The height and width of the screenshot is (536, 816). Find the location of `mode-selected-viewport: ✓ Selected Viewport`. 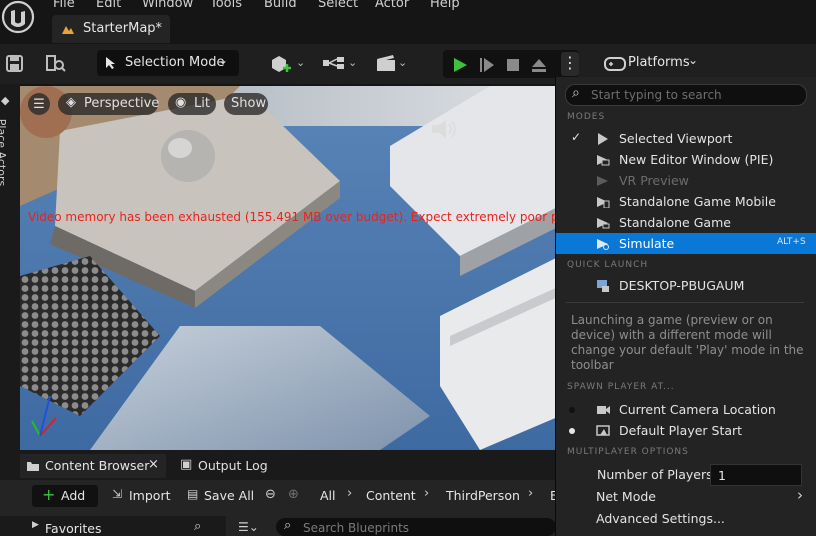

mode-selected-viewport: ✓ Selected Viewport is located at coordinates (686, 138).